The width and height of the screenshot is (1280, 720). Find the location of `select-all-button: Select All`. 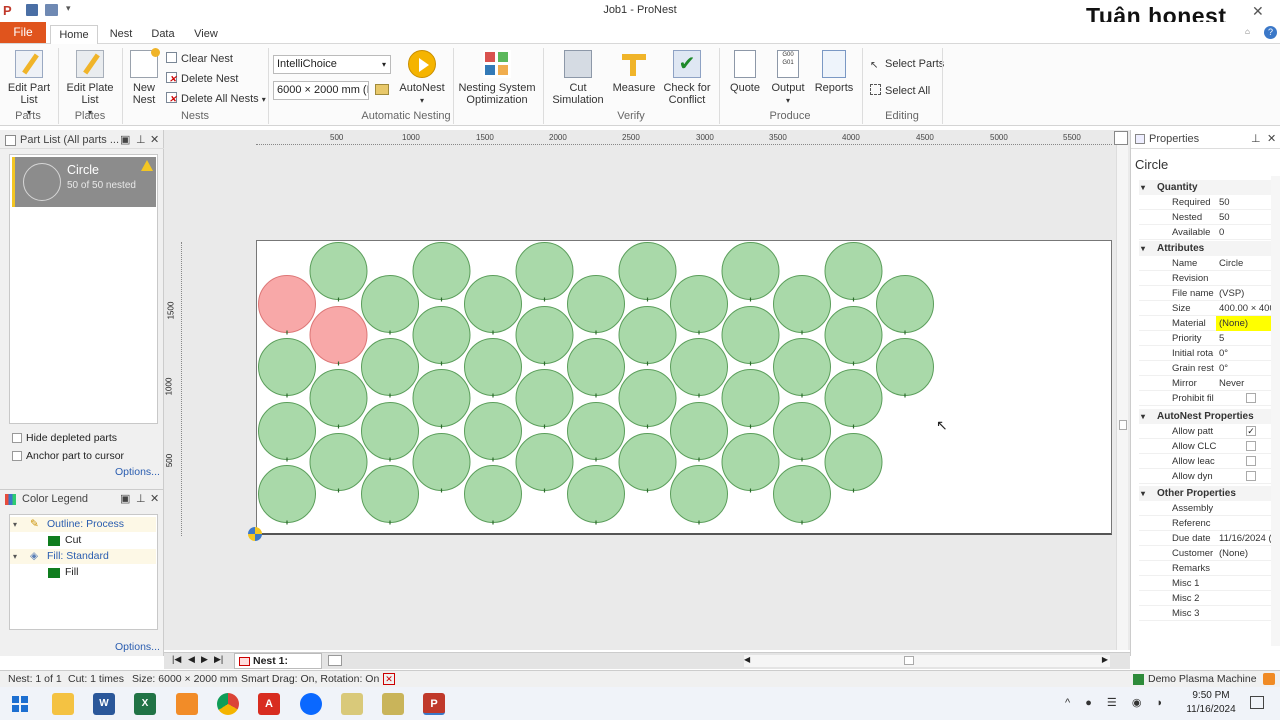

select-all-button: Select All is located at coordinates (900, 91).